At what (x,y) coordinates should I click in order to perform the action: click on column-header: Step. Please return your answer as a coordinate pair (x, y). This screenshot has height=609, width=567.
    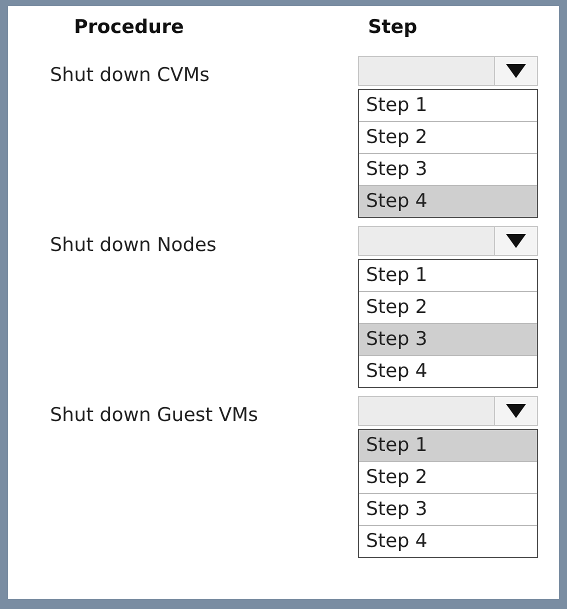
    Looking at the image, I should click on (392, 28).